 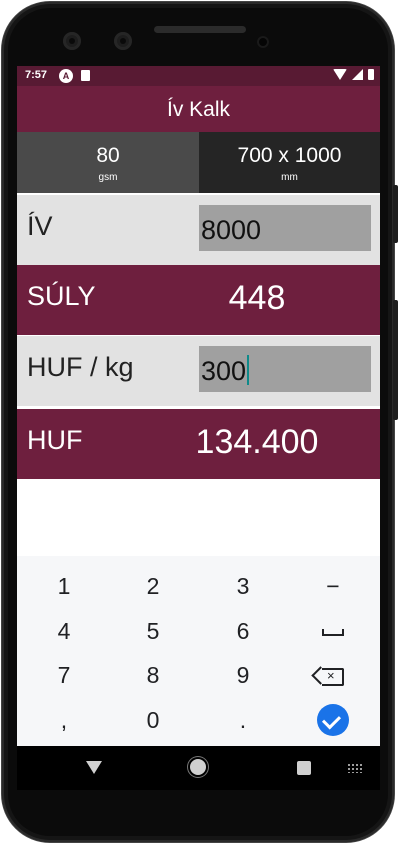 I want to click on status-bar: 7:57 A, so click(x=198, y=76).